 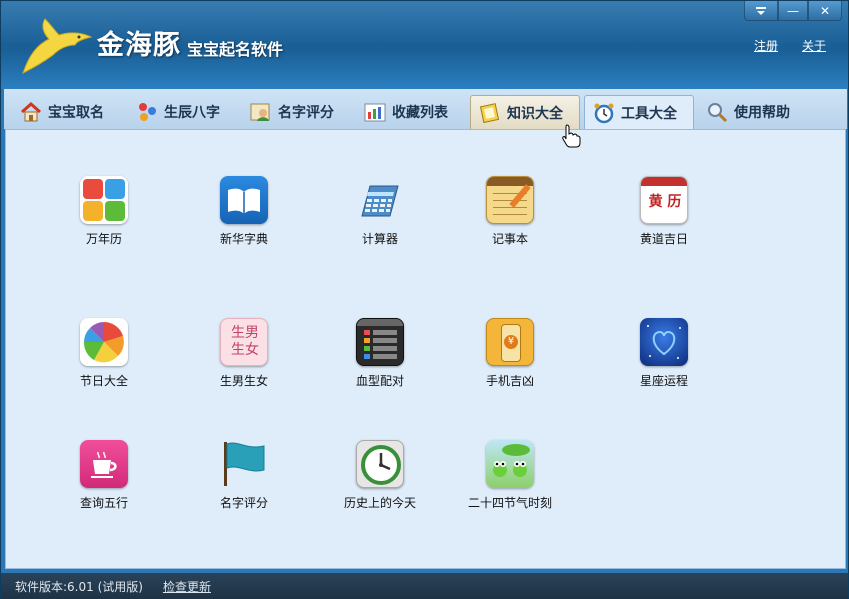 I want to click on mouse-pointer-icon, so click(x=571, y=136).